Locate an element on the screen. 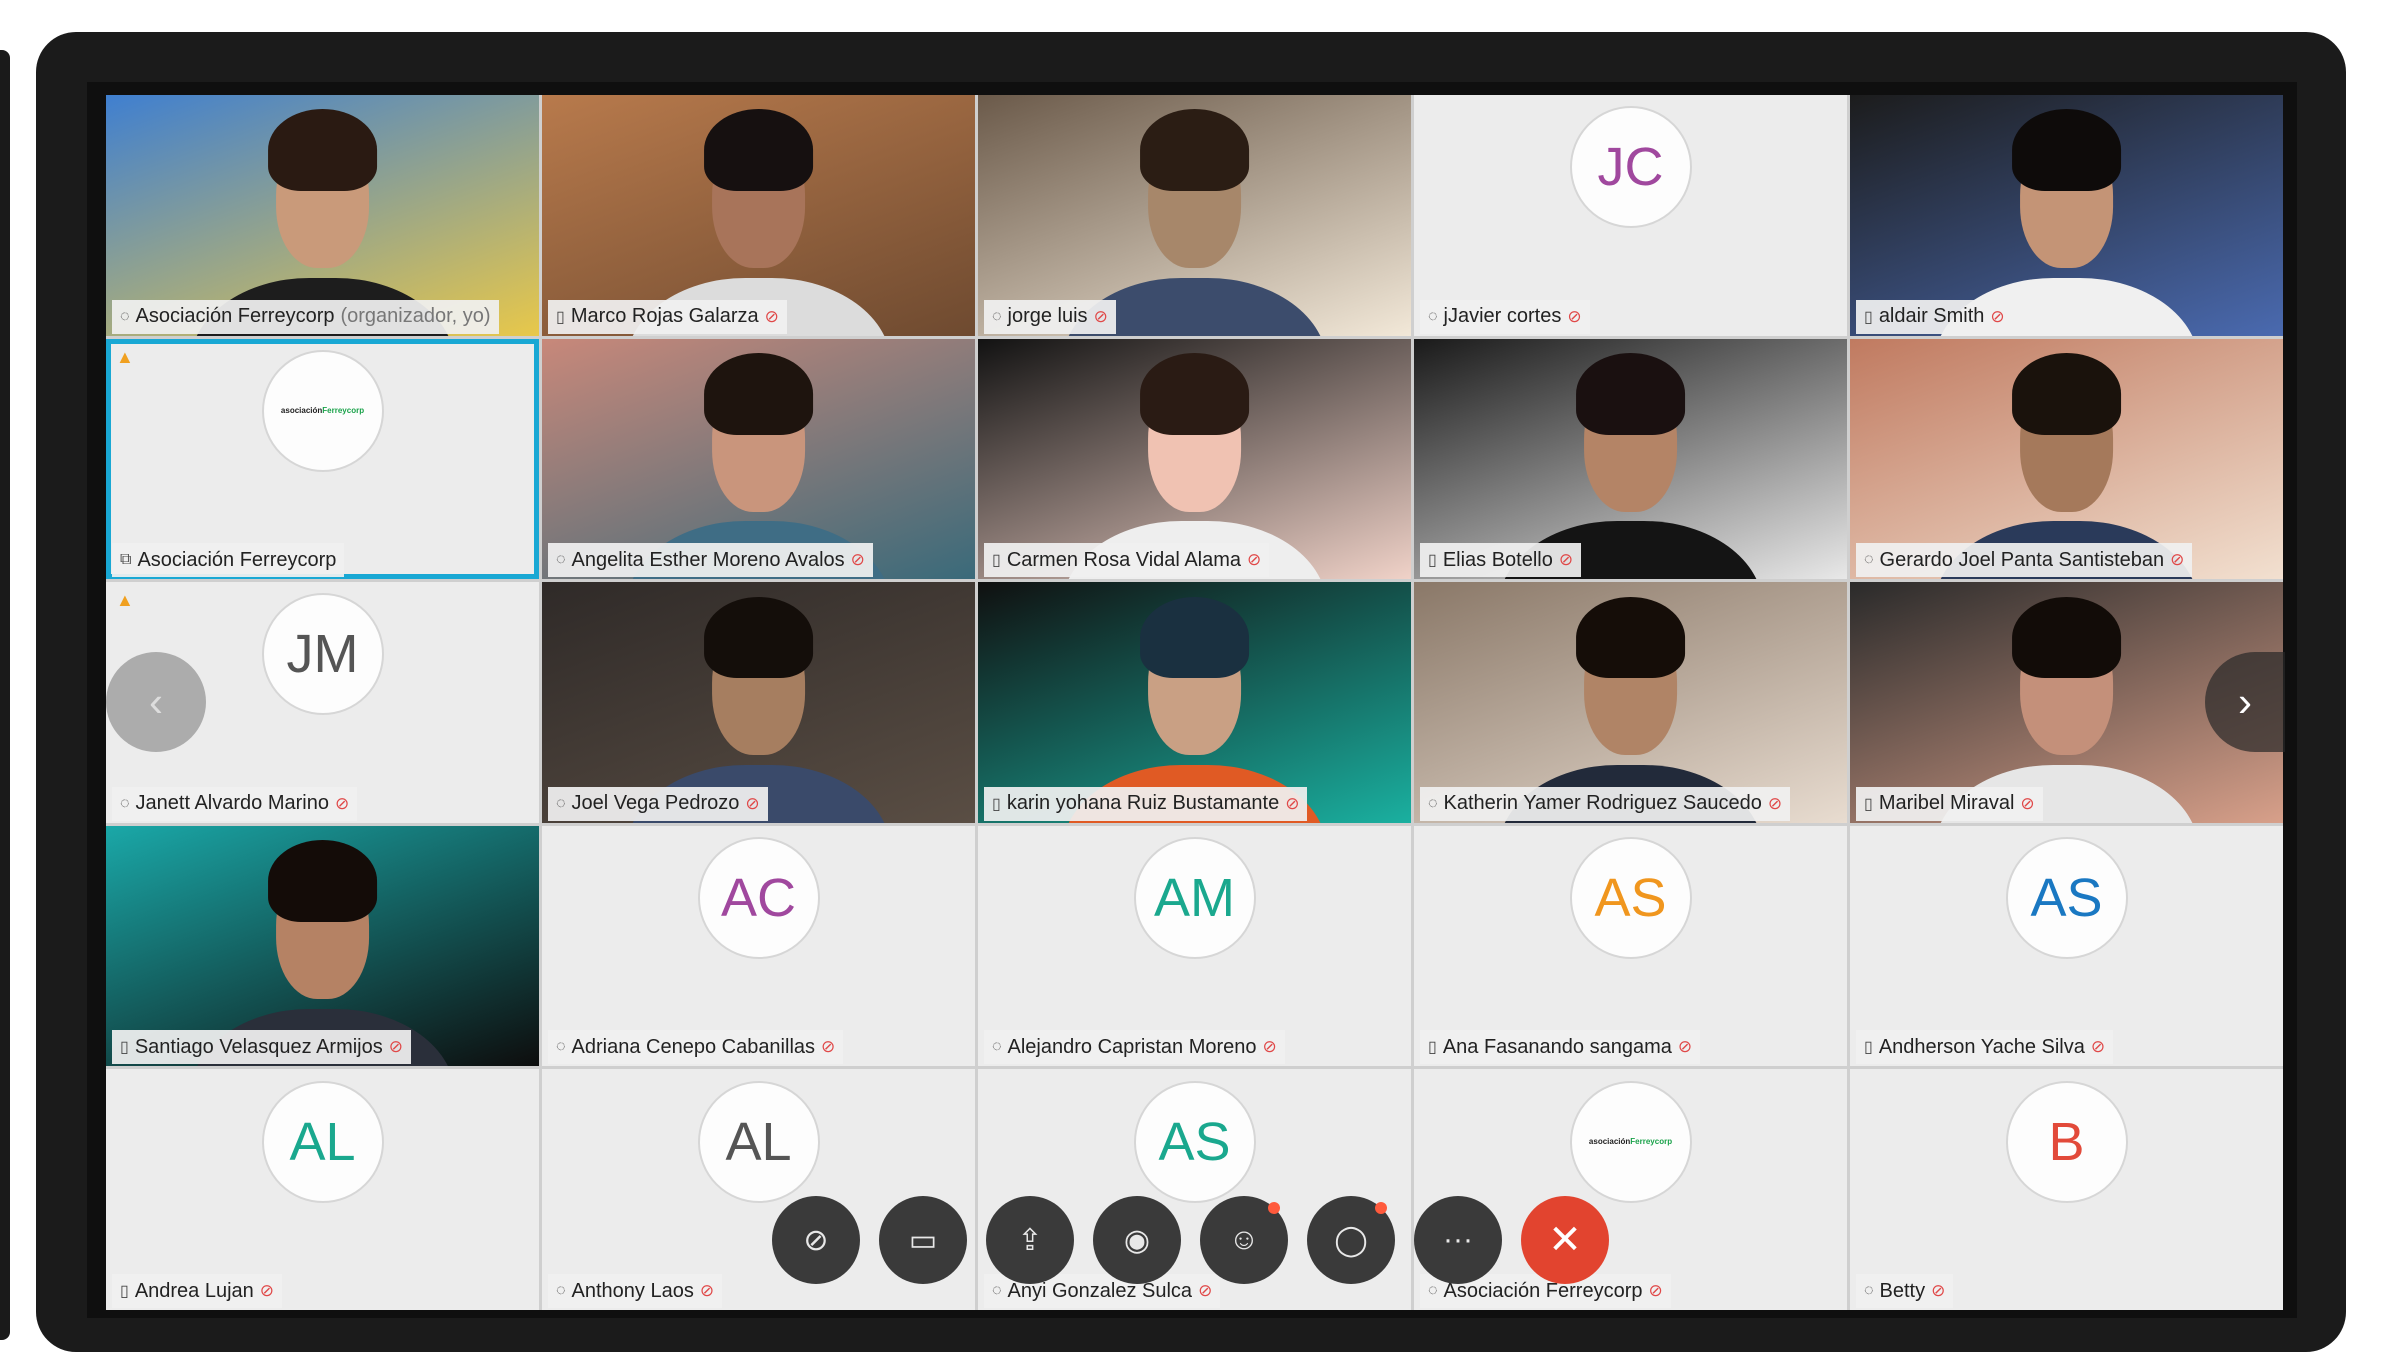 The height and width of the screenshot is (1352, 2383). participant-name-label: ◌ Janett Alvardo Marino ⊘ is located at coordinates (235, 803).